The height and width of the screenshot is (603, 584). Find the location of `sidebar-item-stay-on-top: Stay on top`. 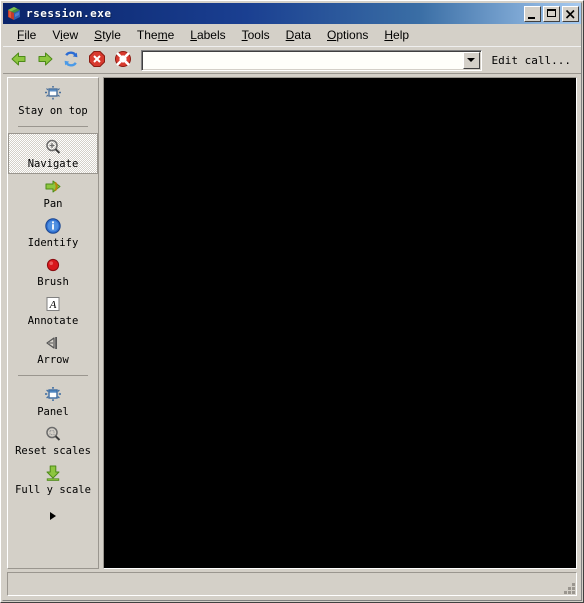

sidebar-item-stay-on-top: Stay on top is located at coordinates (53, 100).